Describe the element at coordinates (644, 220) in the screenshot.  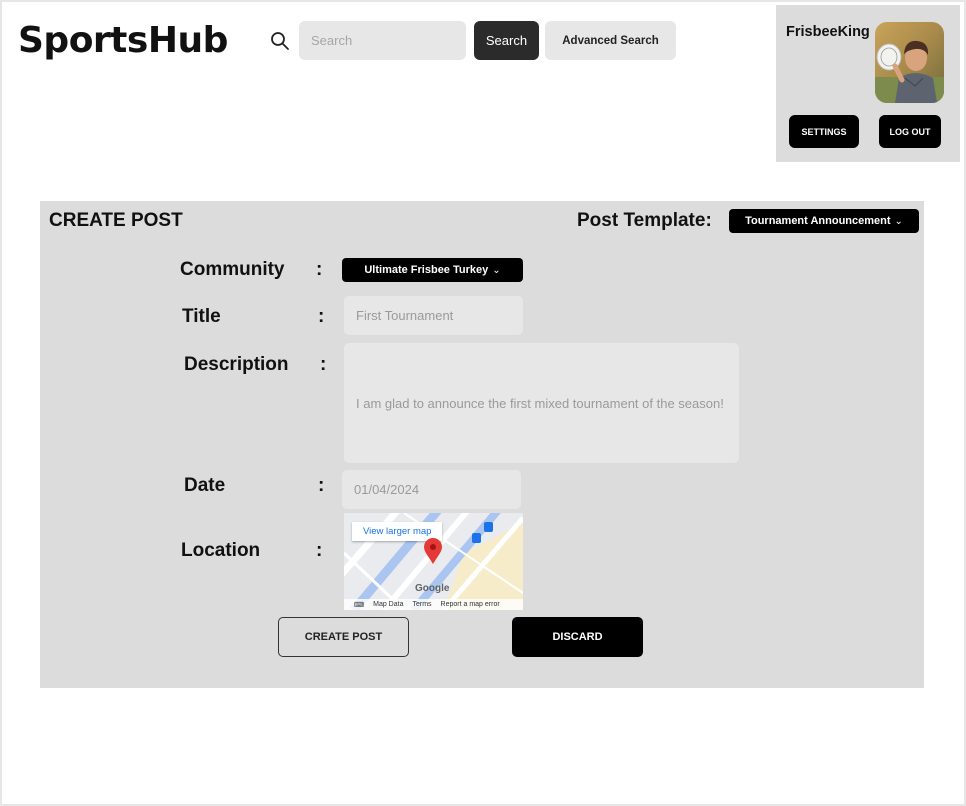
I see `post-template-label: Post Template:` at that location.